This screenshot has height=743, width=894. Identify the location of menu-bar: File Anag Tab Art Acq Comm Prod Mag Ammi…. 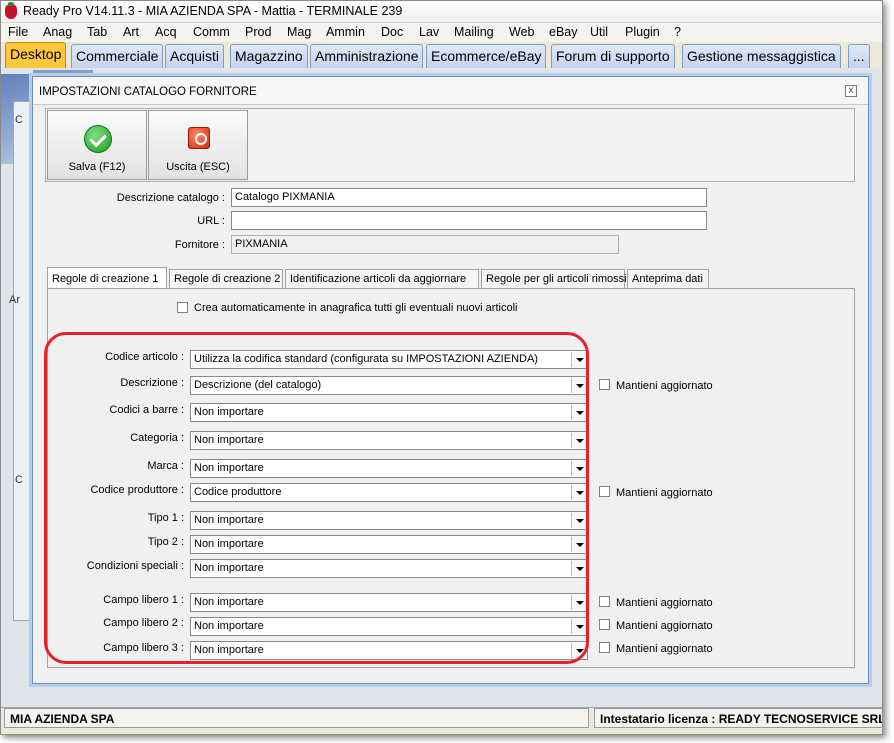
(441, 32).